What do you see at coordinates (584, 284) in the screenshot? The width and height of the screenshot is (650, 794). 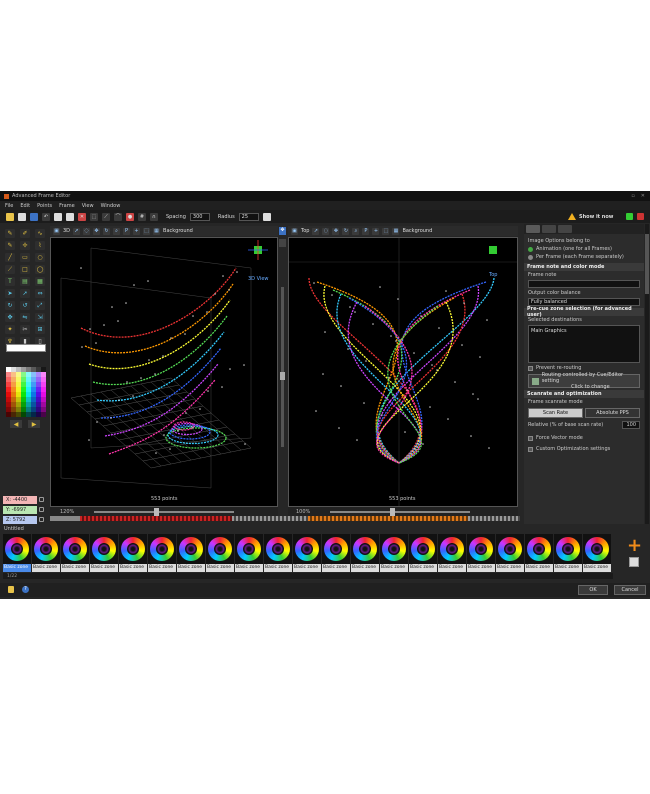 I see `frame-note-input` at bounding box center [584, 284].